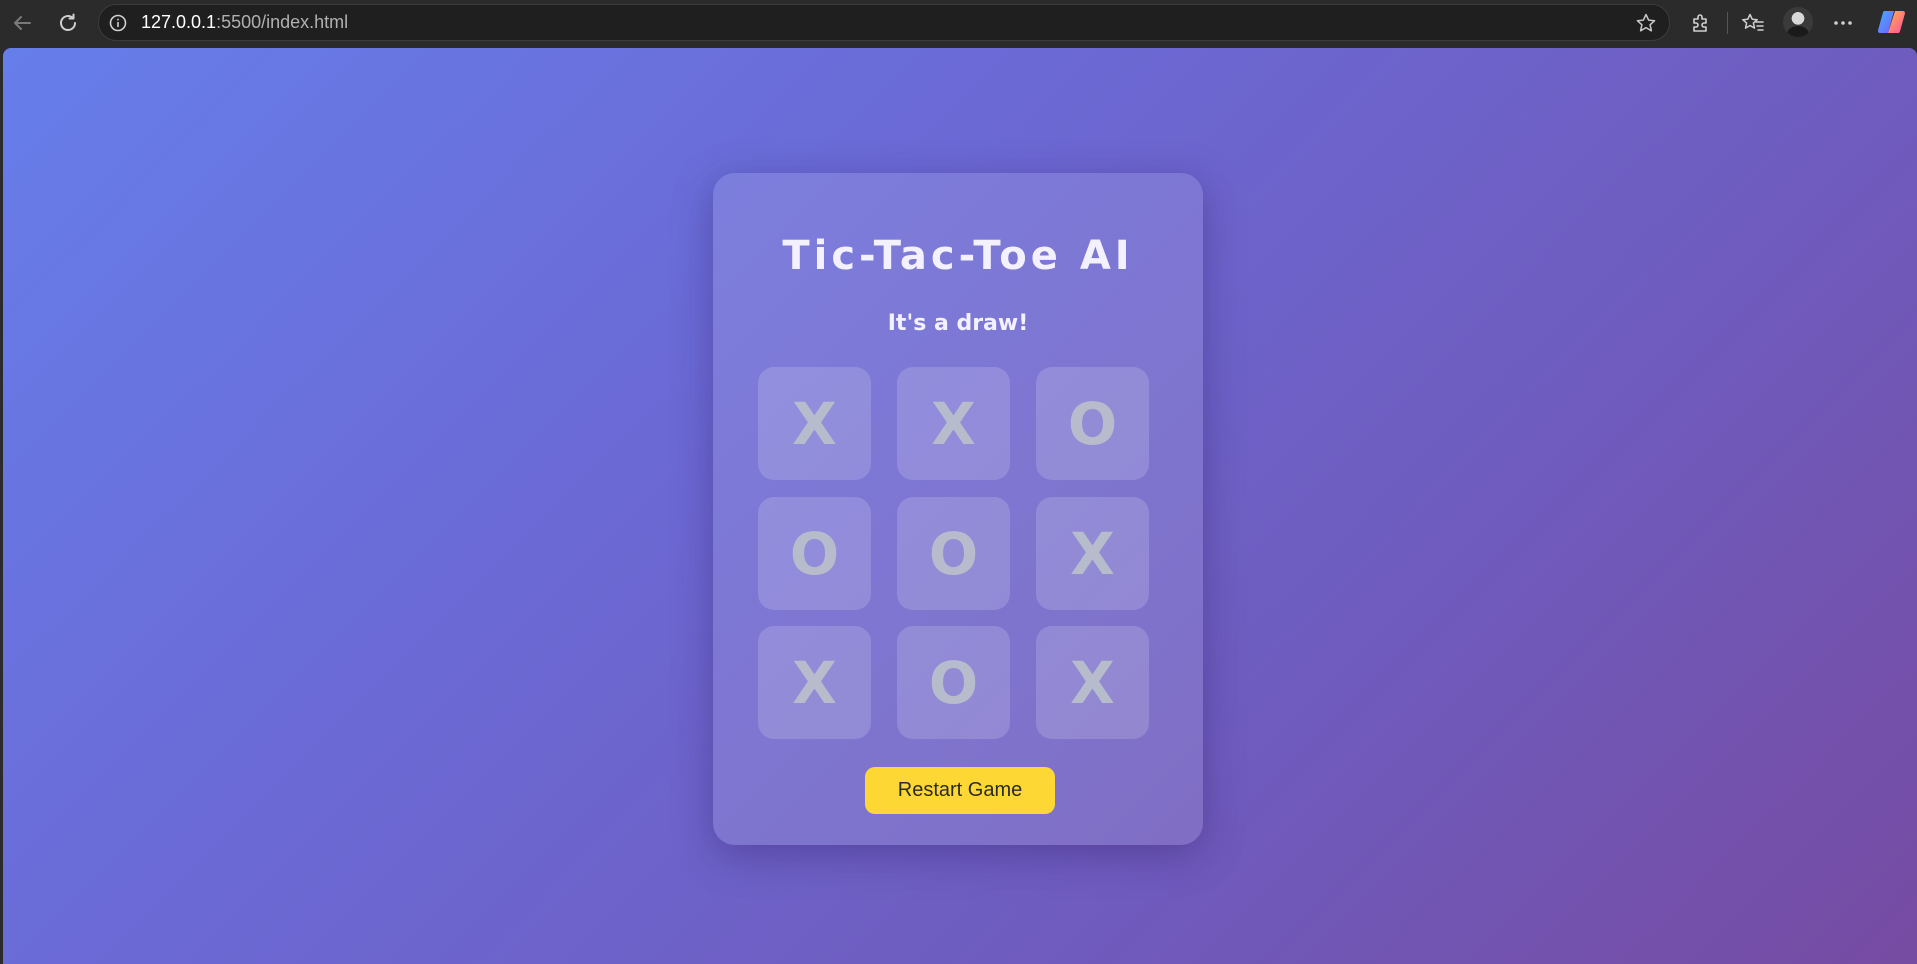 This screenshot has width=1917, height=964. I want to click on more-button, so click(1843, 23).